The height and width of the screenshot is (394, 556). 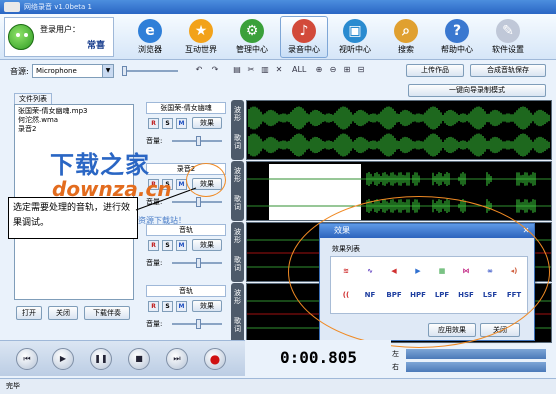 I want to click on gear-icon: ⚙, so click(x=252, y=31).